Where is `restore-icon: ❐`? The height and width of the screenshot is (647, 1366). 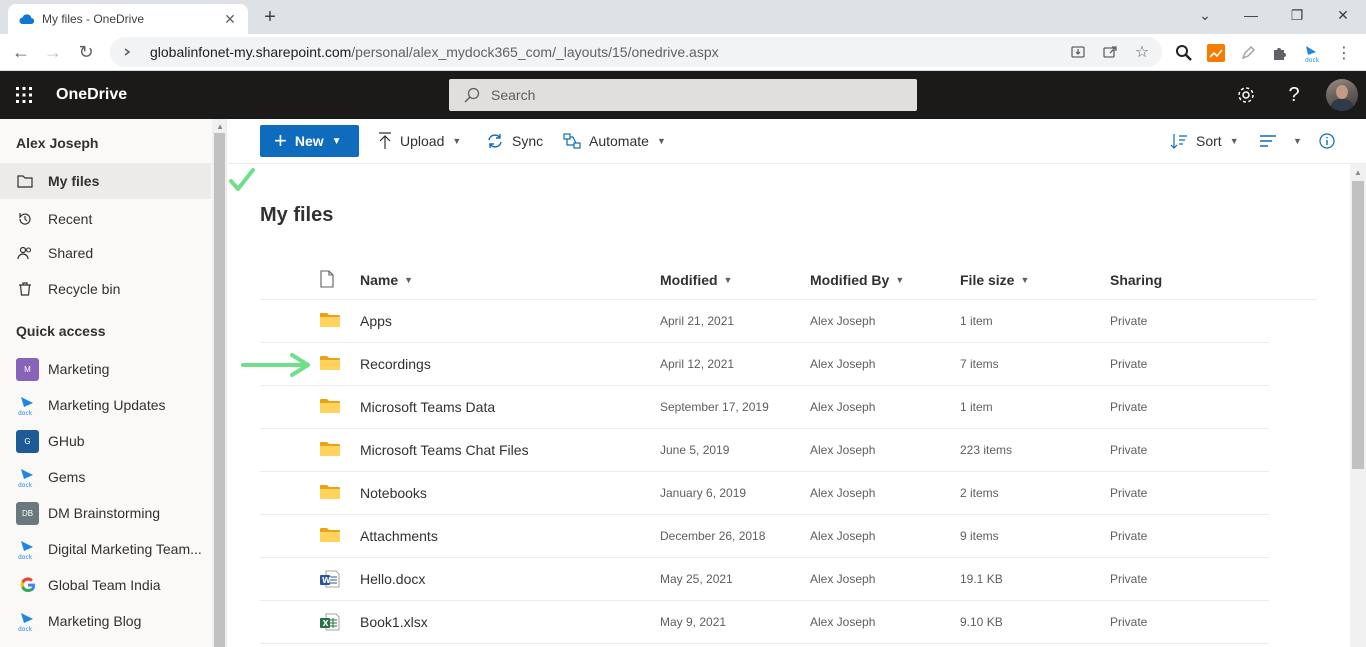
restore-icon: ❐ is located at coordinates (1297, 15).